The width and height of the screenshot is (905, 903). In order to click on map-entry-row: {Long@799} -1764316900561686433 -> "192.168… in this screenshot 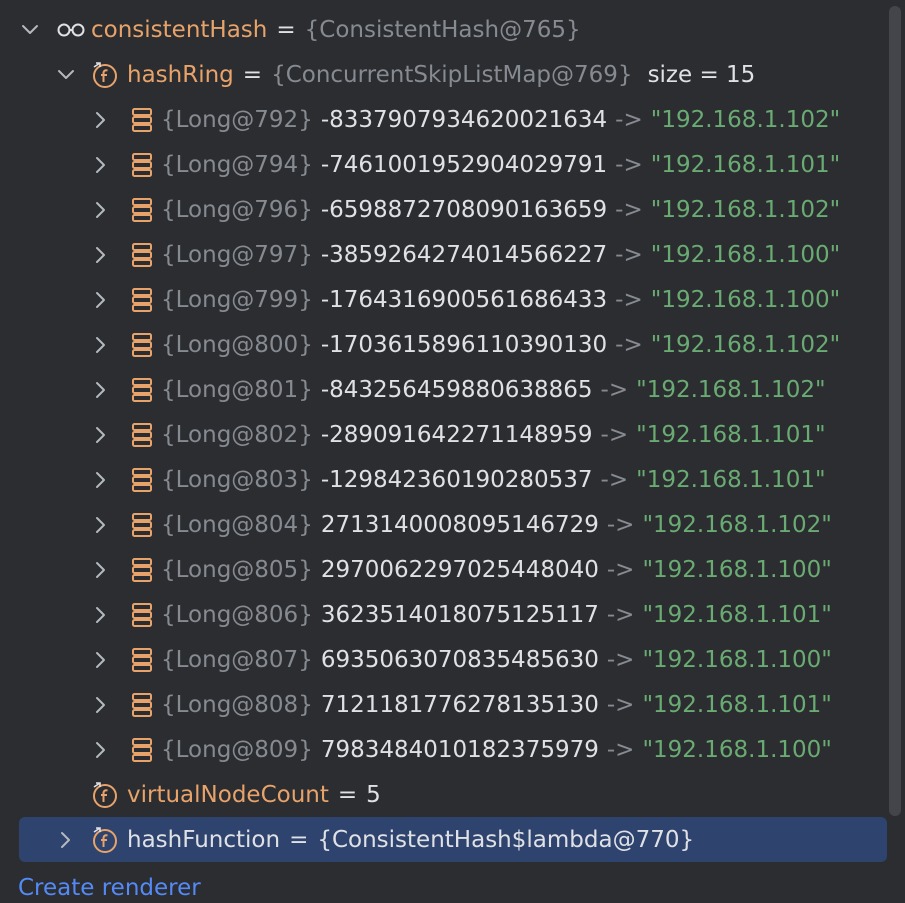, I will do `click(445, 299)`.